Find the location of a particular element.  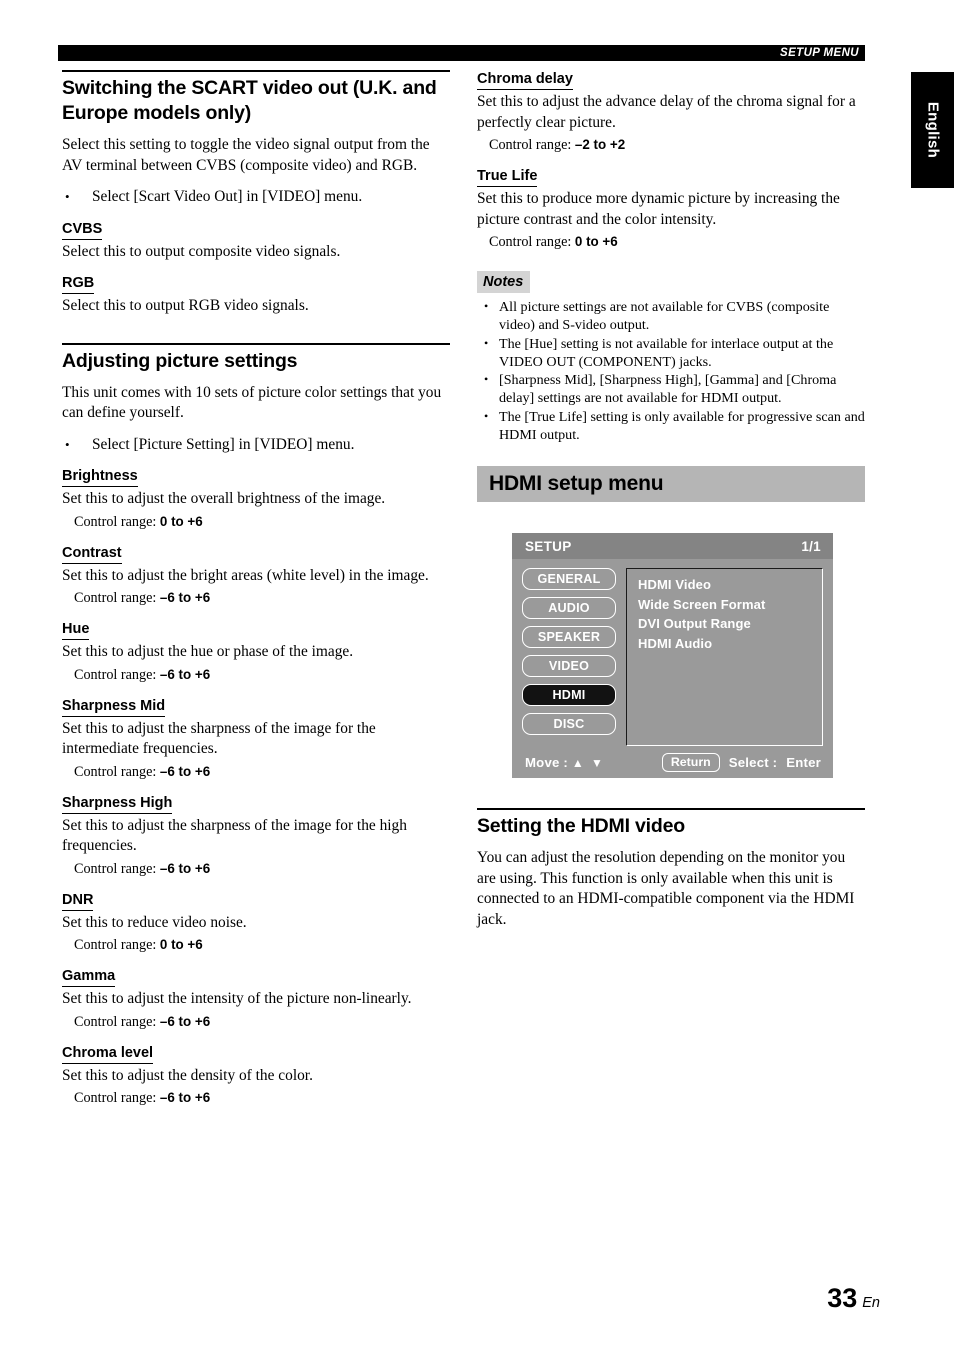

osd-menu-item-dvi-output-range: DVI Output Range is located at coordinates (730, 624).